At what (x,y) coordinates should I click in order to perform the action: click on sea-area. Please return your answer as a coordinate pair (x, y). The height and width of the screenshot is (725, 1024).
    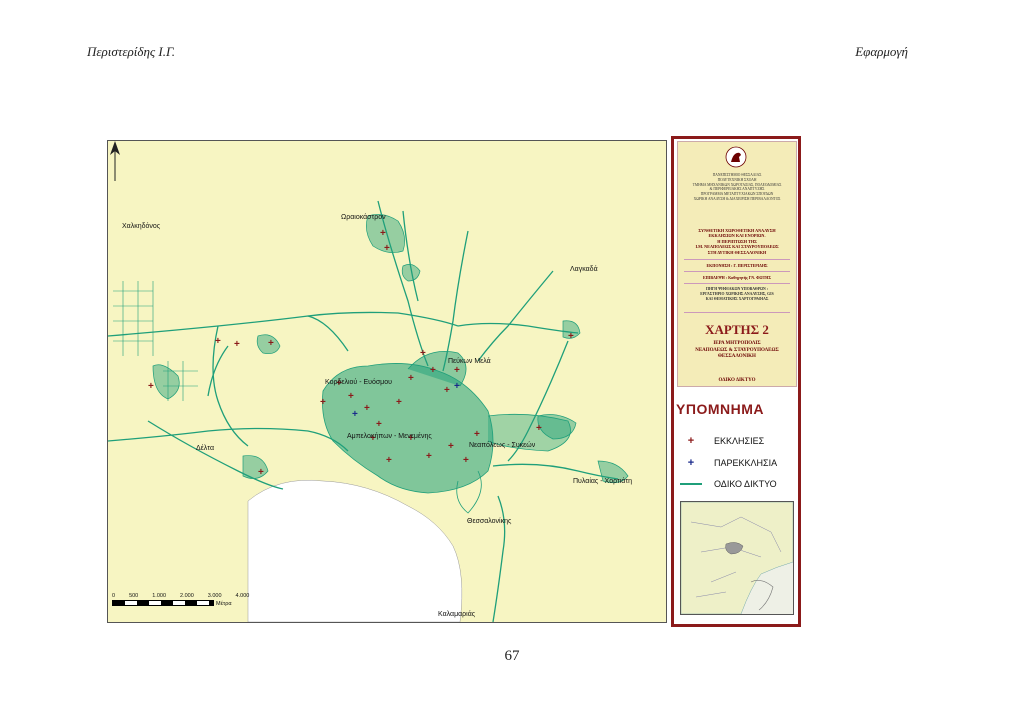
    Looking at the image, I should click on (355, 550).